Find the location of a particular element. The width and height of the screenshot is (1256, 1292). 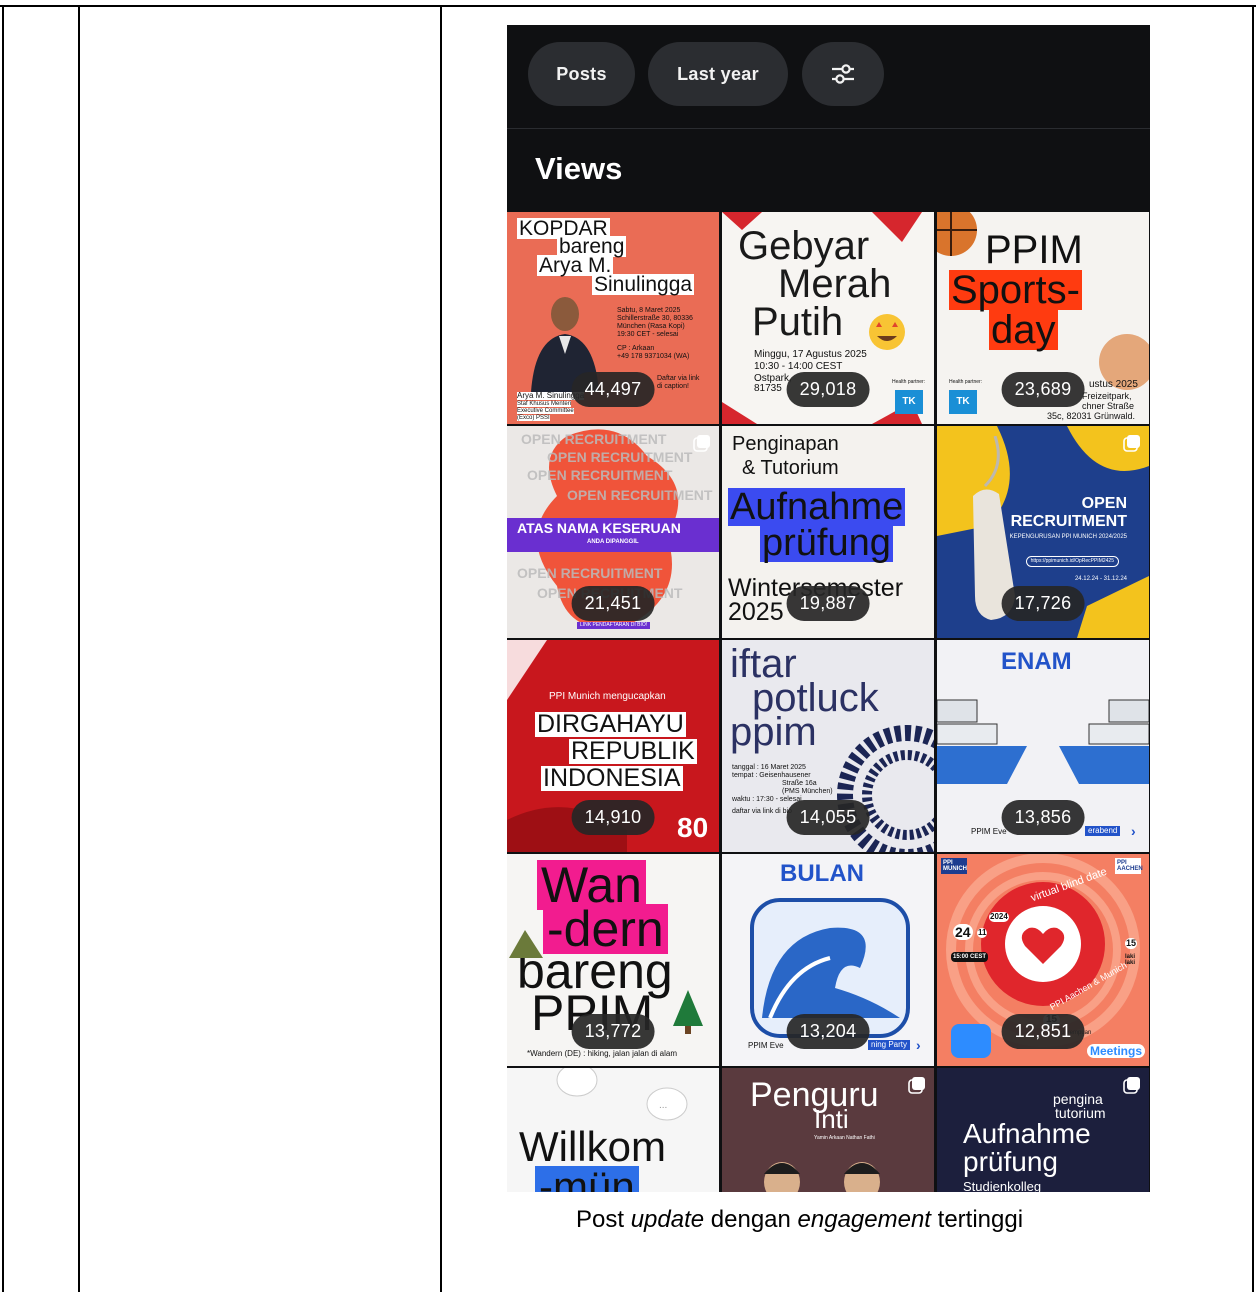

caption-part3: dengan is located at coordinates (751, 1219).